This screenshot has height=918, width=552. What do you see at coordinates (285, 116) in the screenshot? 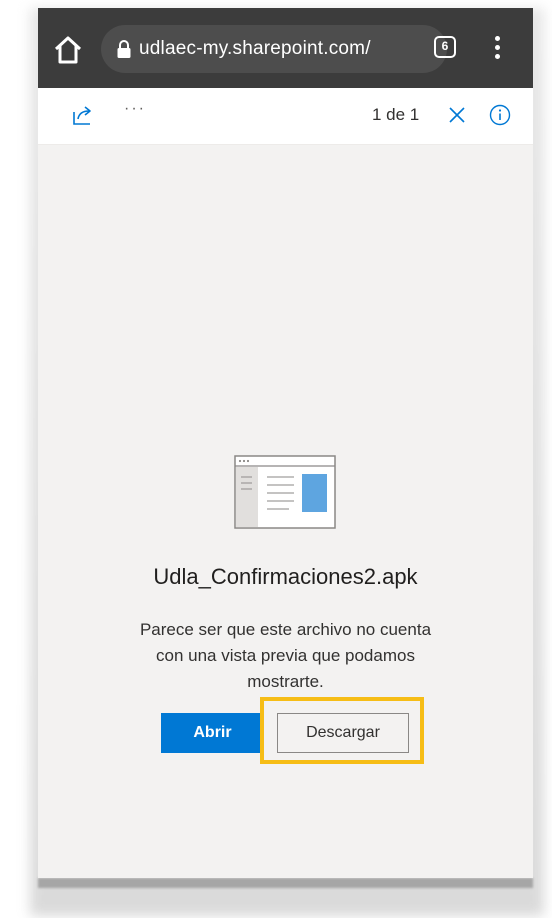
I see `viewer-toolbar: ··· 1 de 1` at bounding box center [285, 116].